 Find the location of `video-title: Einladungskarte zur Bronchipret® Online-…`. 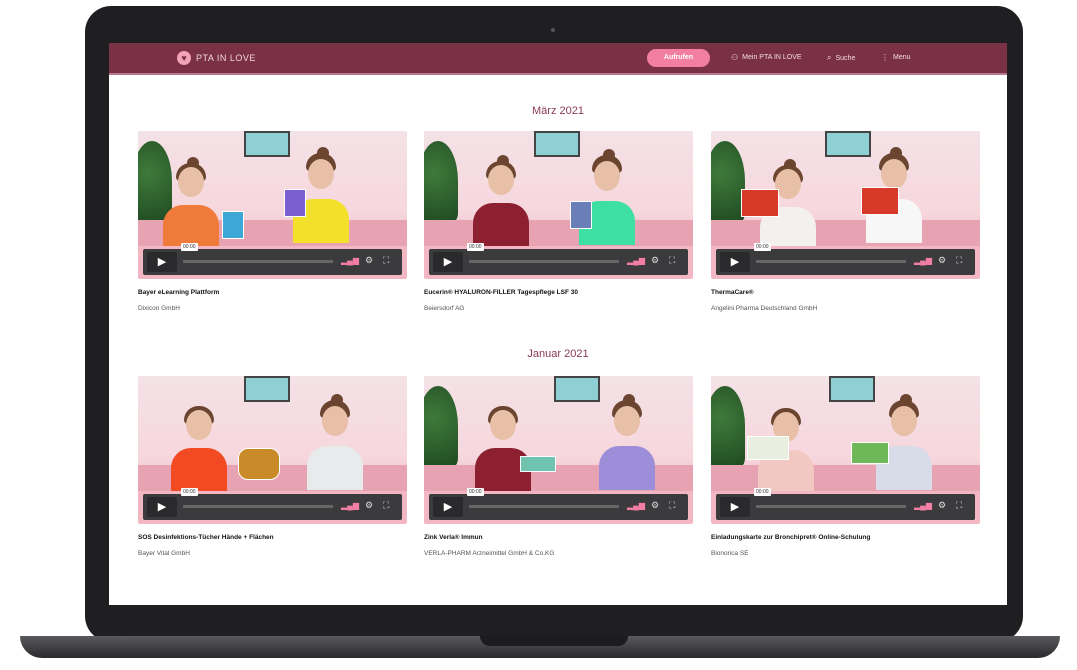

video-title: Einladungskarte zur Bronchipret® Online-… is located at coordinates (845, 537).